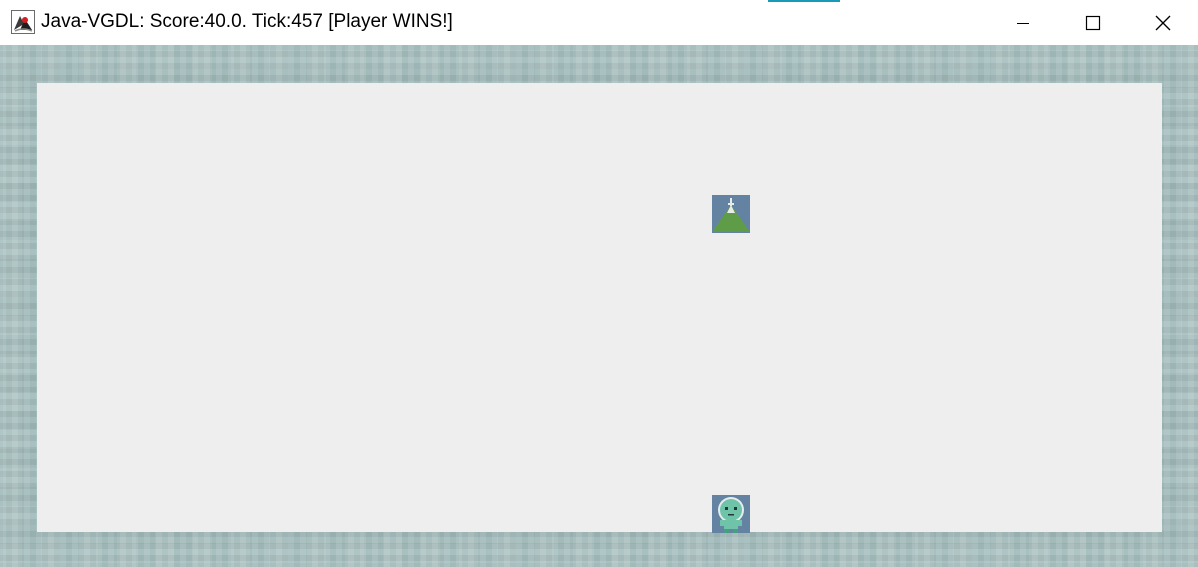  I want to click on close-icon, so click(1163, 22).